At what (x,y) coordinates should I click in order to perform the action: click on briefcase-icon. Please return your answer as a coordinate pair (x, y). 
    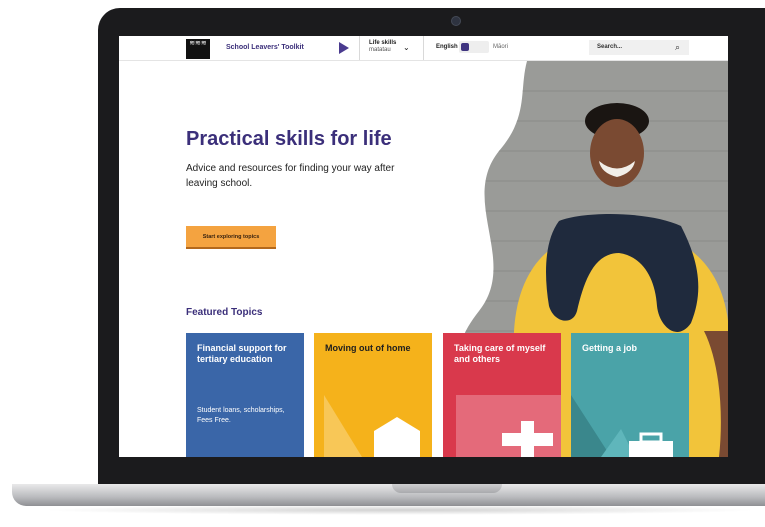
    Looking at the image, I should click on (622, 426).